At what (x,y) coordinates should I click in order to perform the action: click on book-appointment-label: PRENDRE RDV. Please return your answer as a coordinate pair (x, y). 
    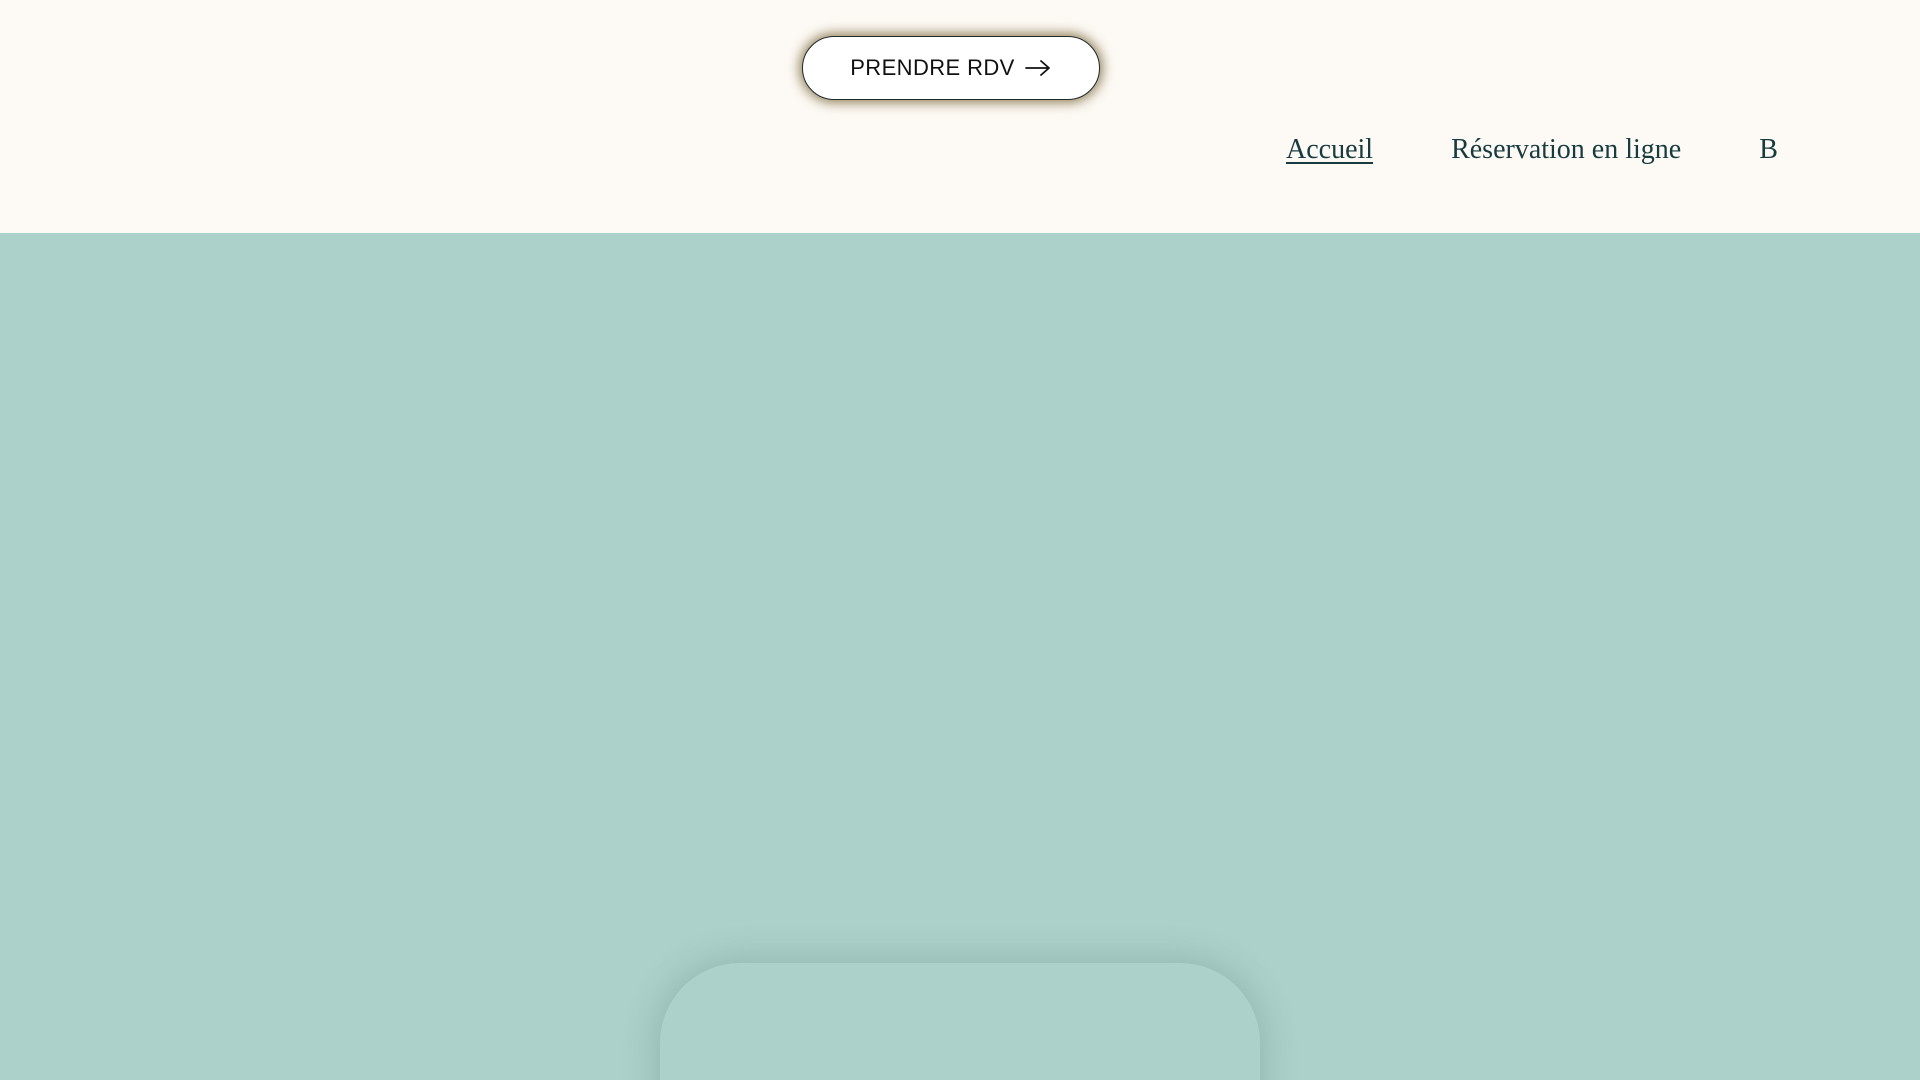
    Looking at the image, I should click on (932, 67).